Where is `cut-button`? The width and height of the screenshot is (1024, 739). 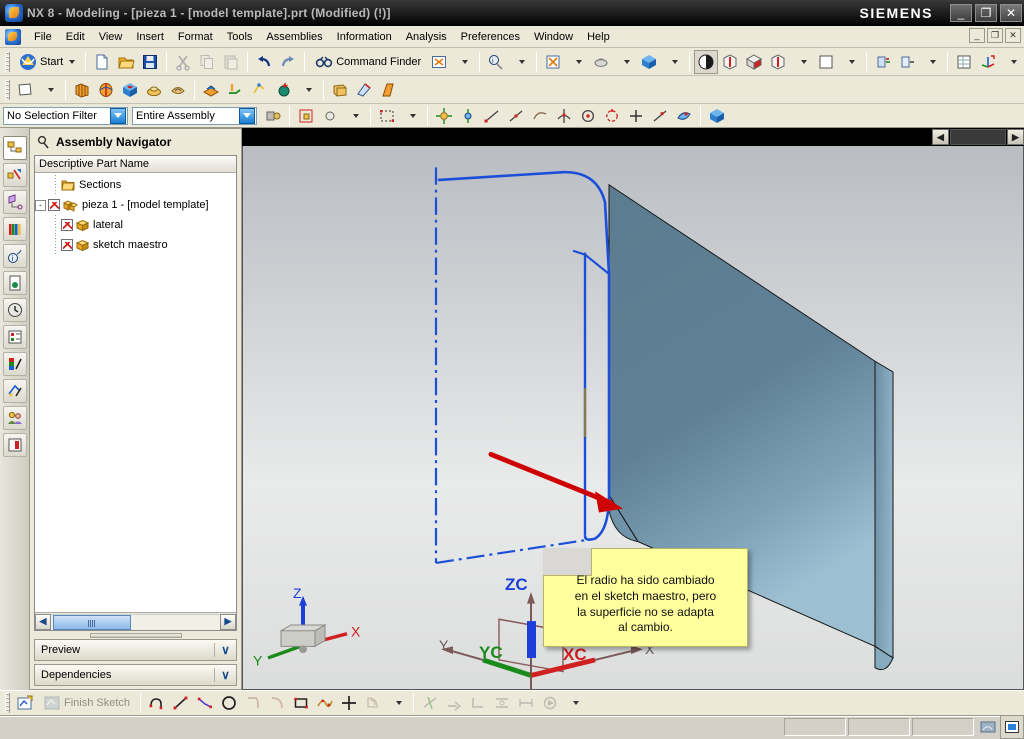 cut-button is located at coordinates (183, 62).